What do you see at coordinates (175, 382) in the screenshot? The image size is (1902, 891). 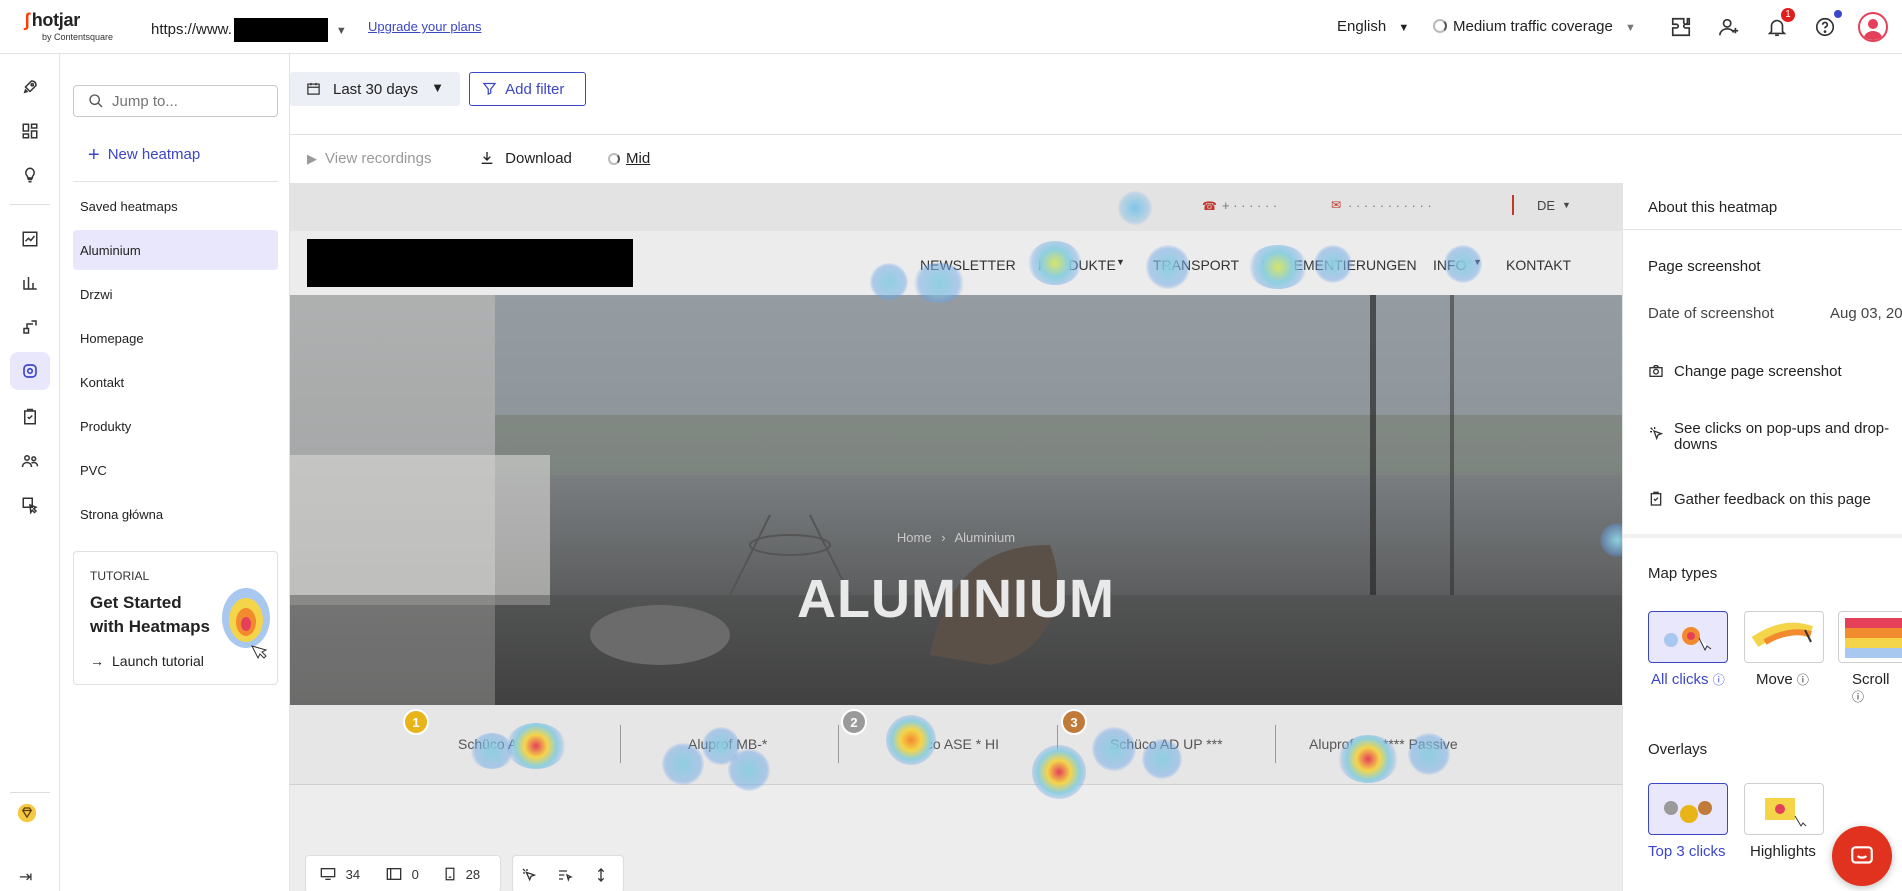 I see `heatmap-item: Kontakt` at bounding box center [175, 382].